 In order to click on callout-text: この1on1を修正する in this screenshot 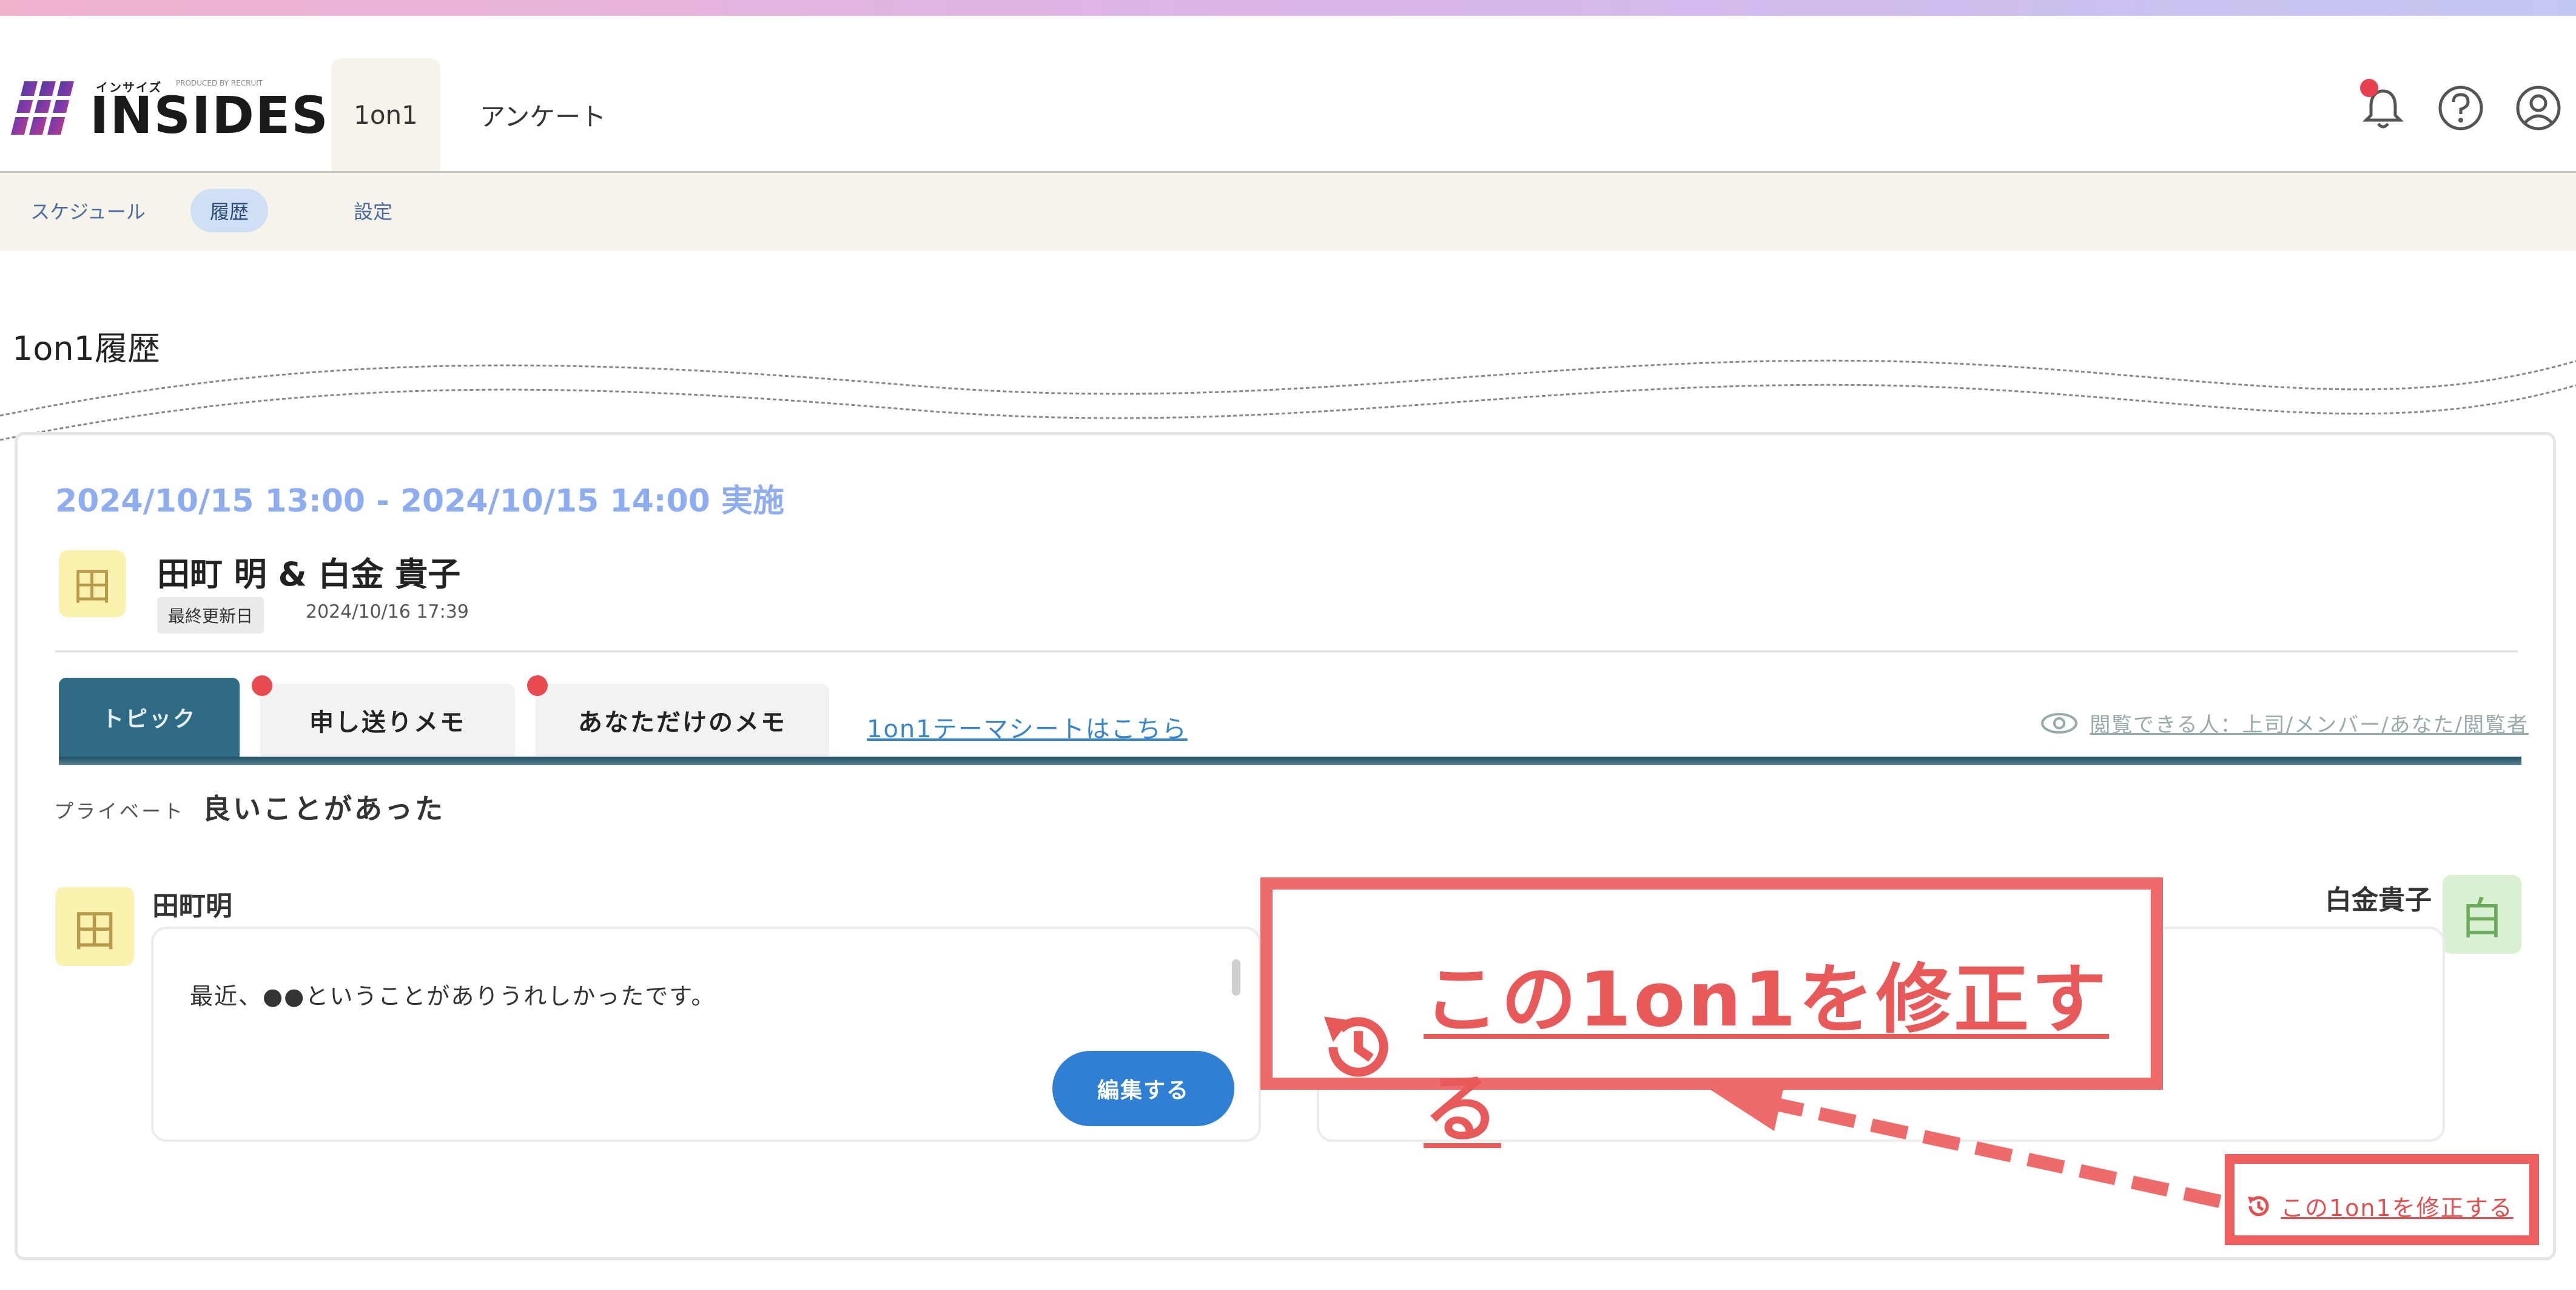, I will do `click(1766, 1054)`.